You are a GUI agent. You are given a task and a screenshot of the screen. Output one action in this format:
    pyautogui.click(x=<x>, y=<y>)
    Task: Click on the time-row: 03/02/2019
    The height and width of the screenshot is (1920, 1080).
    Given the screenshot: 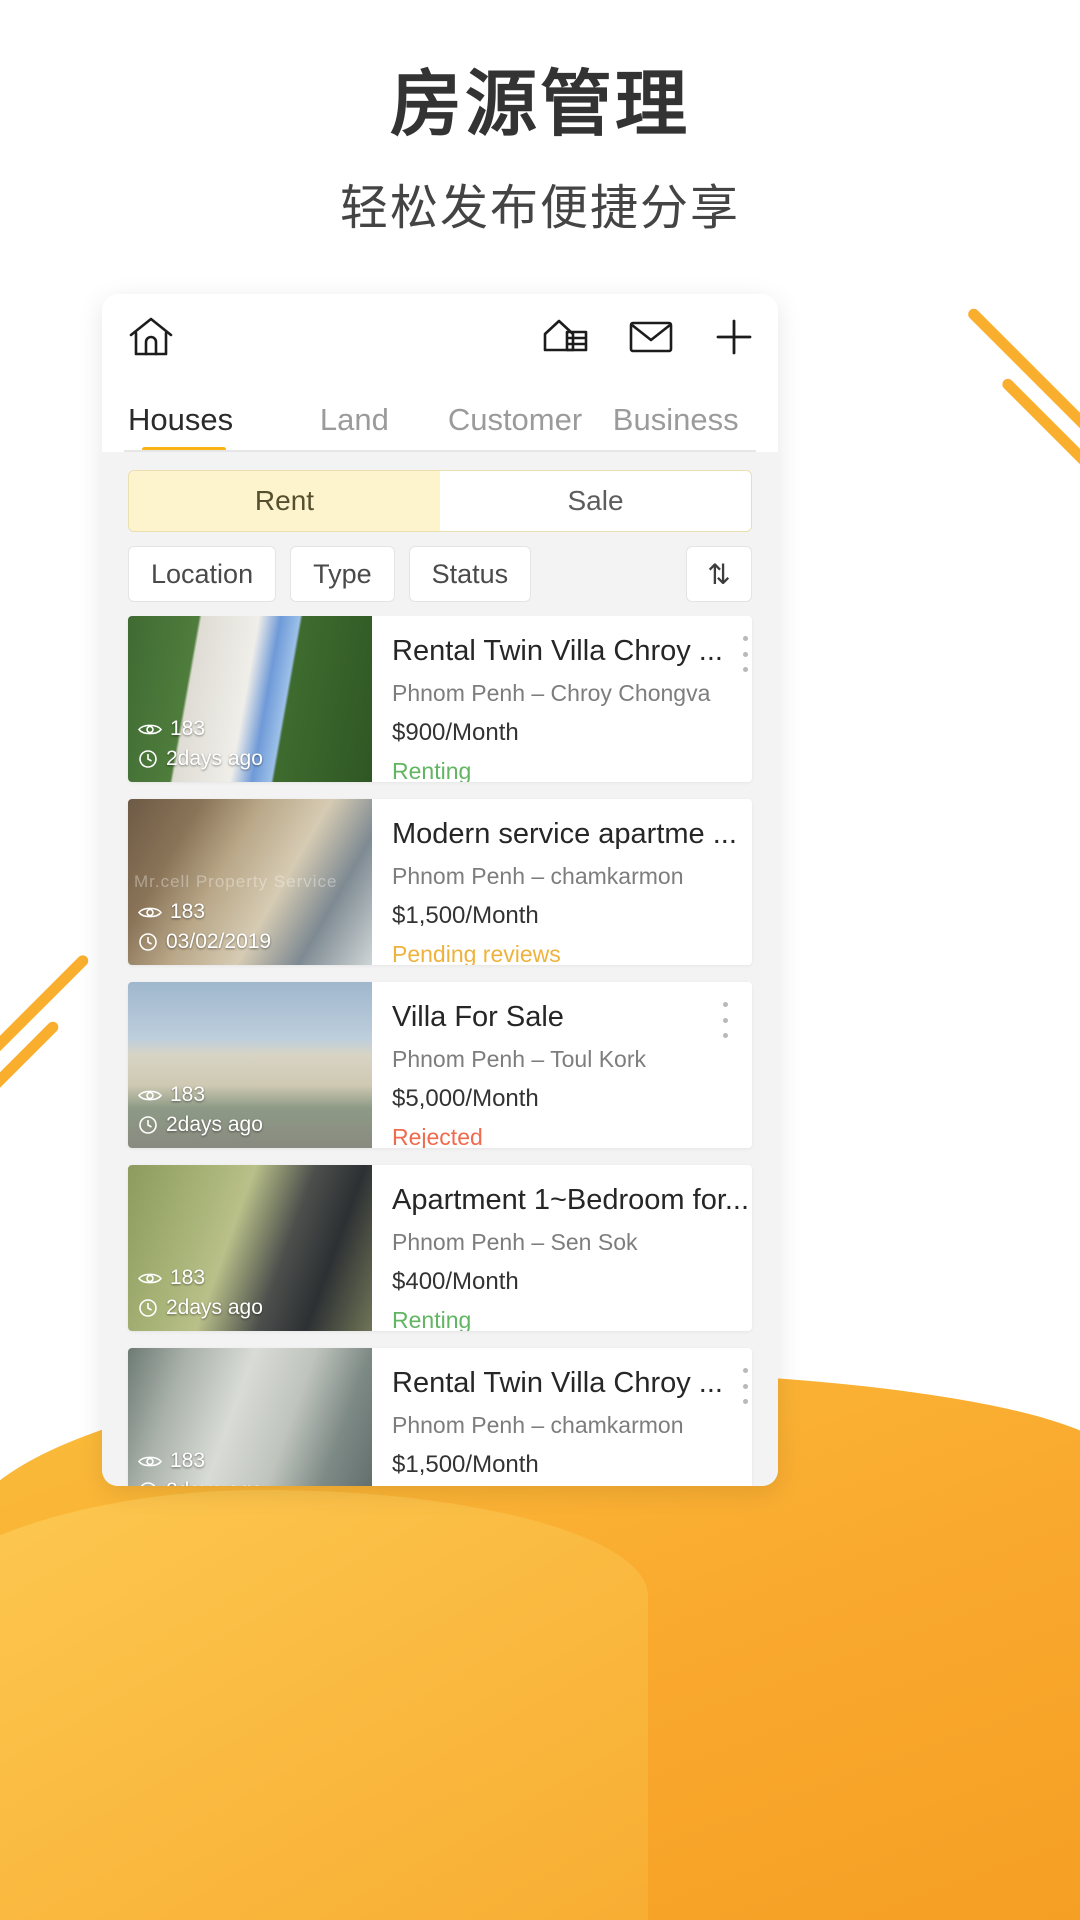 What is the action you would take?
    pyautogui.click(x=204, y=942)
    